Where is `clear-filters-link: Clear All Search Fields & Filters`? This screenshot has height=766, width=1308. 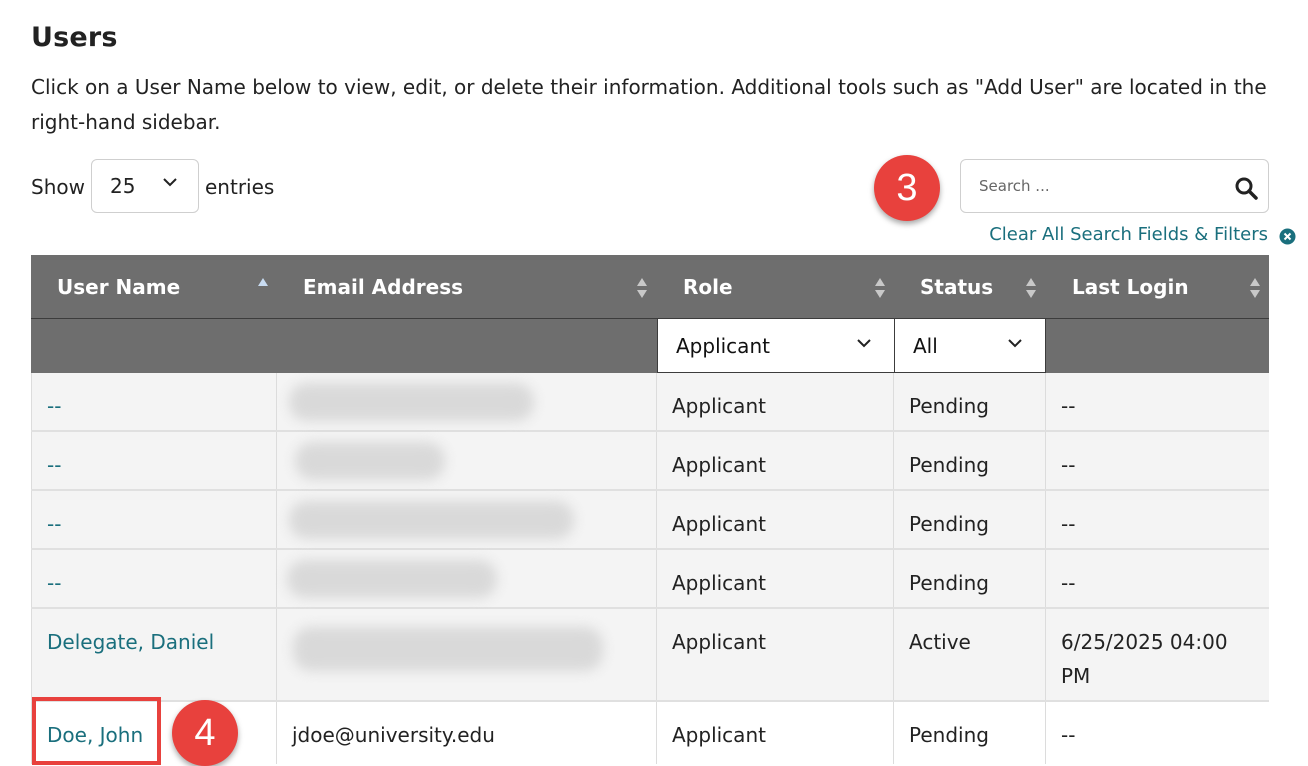 clear-filters-link: Clear All Search Fields & Filters is located at coordinates (1142, 234).